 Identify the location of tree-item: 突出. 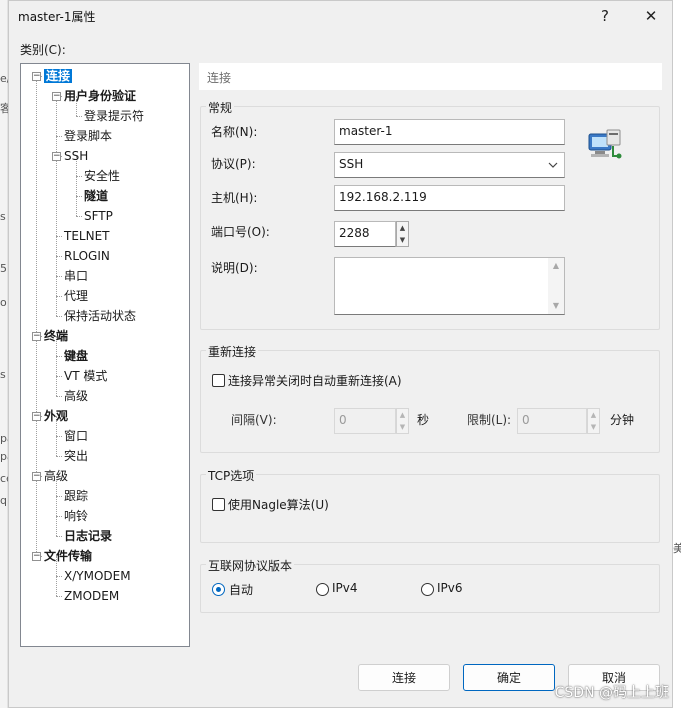
(76, 456).